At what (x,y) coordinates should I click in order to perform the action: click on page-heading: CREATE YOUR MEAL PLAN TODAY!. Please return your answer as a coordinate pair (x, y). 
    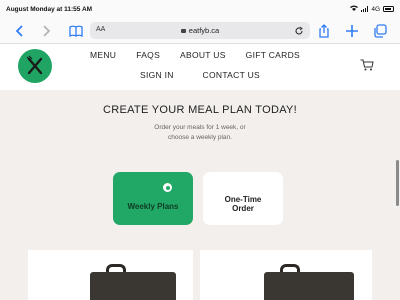
    Looking at the image, I should click on (200, 110).